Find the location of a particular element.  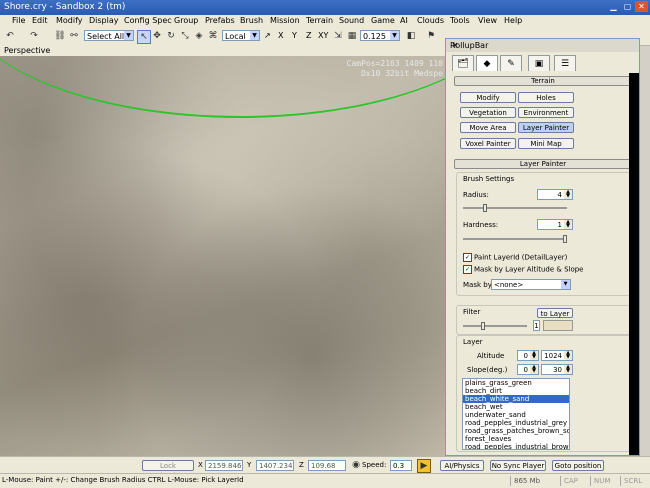

menu-help: Help is located at coordinates (513, 20).